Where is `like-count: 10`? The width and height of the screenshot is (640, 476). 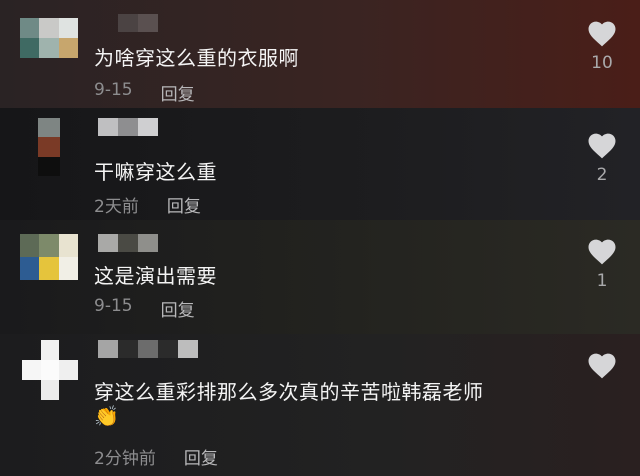
like-count: 10 is located at coordinates (602, 63).